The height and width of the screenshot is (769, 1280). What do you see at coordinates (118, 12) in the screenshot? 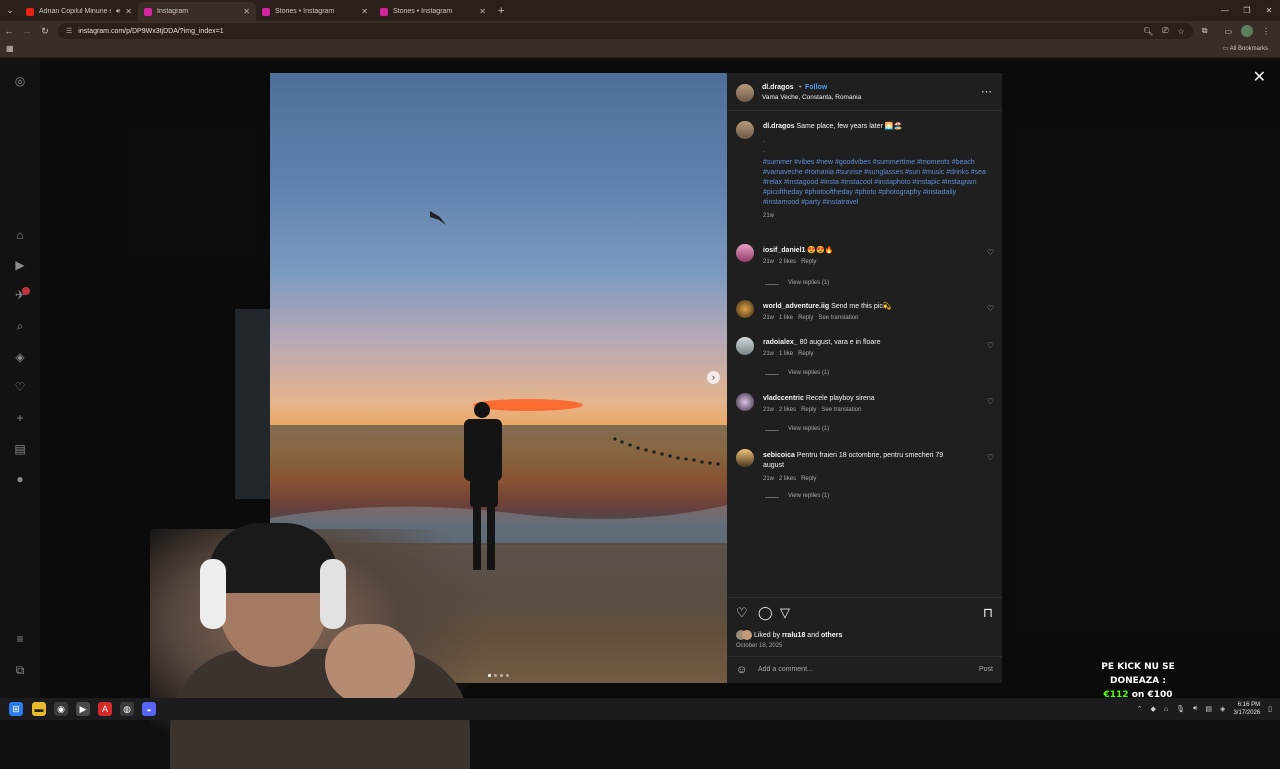
I see `speaker-icon: 🔊︎` at bounding box center [118, 12].